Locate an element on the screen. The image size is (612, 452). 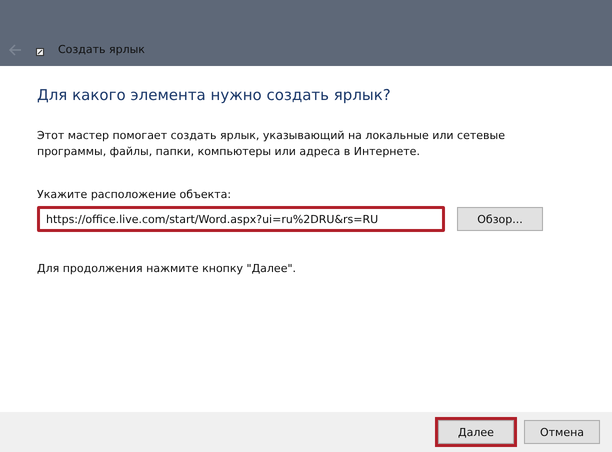
description: Этот мастер помогает создать ярлык, указывающий на локальные или сетевые программы, файлы, папки, компьютеры или адреса в Интернете. is located at coordinates (271, 144).